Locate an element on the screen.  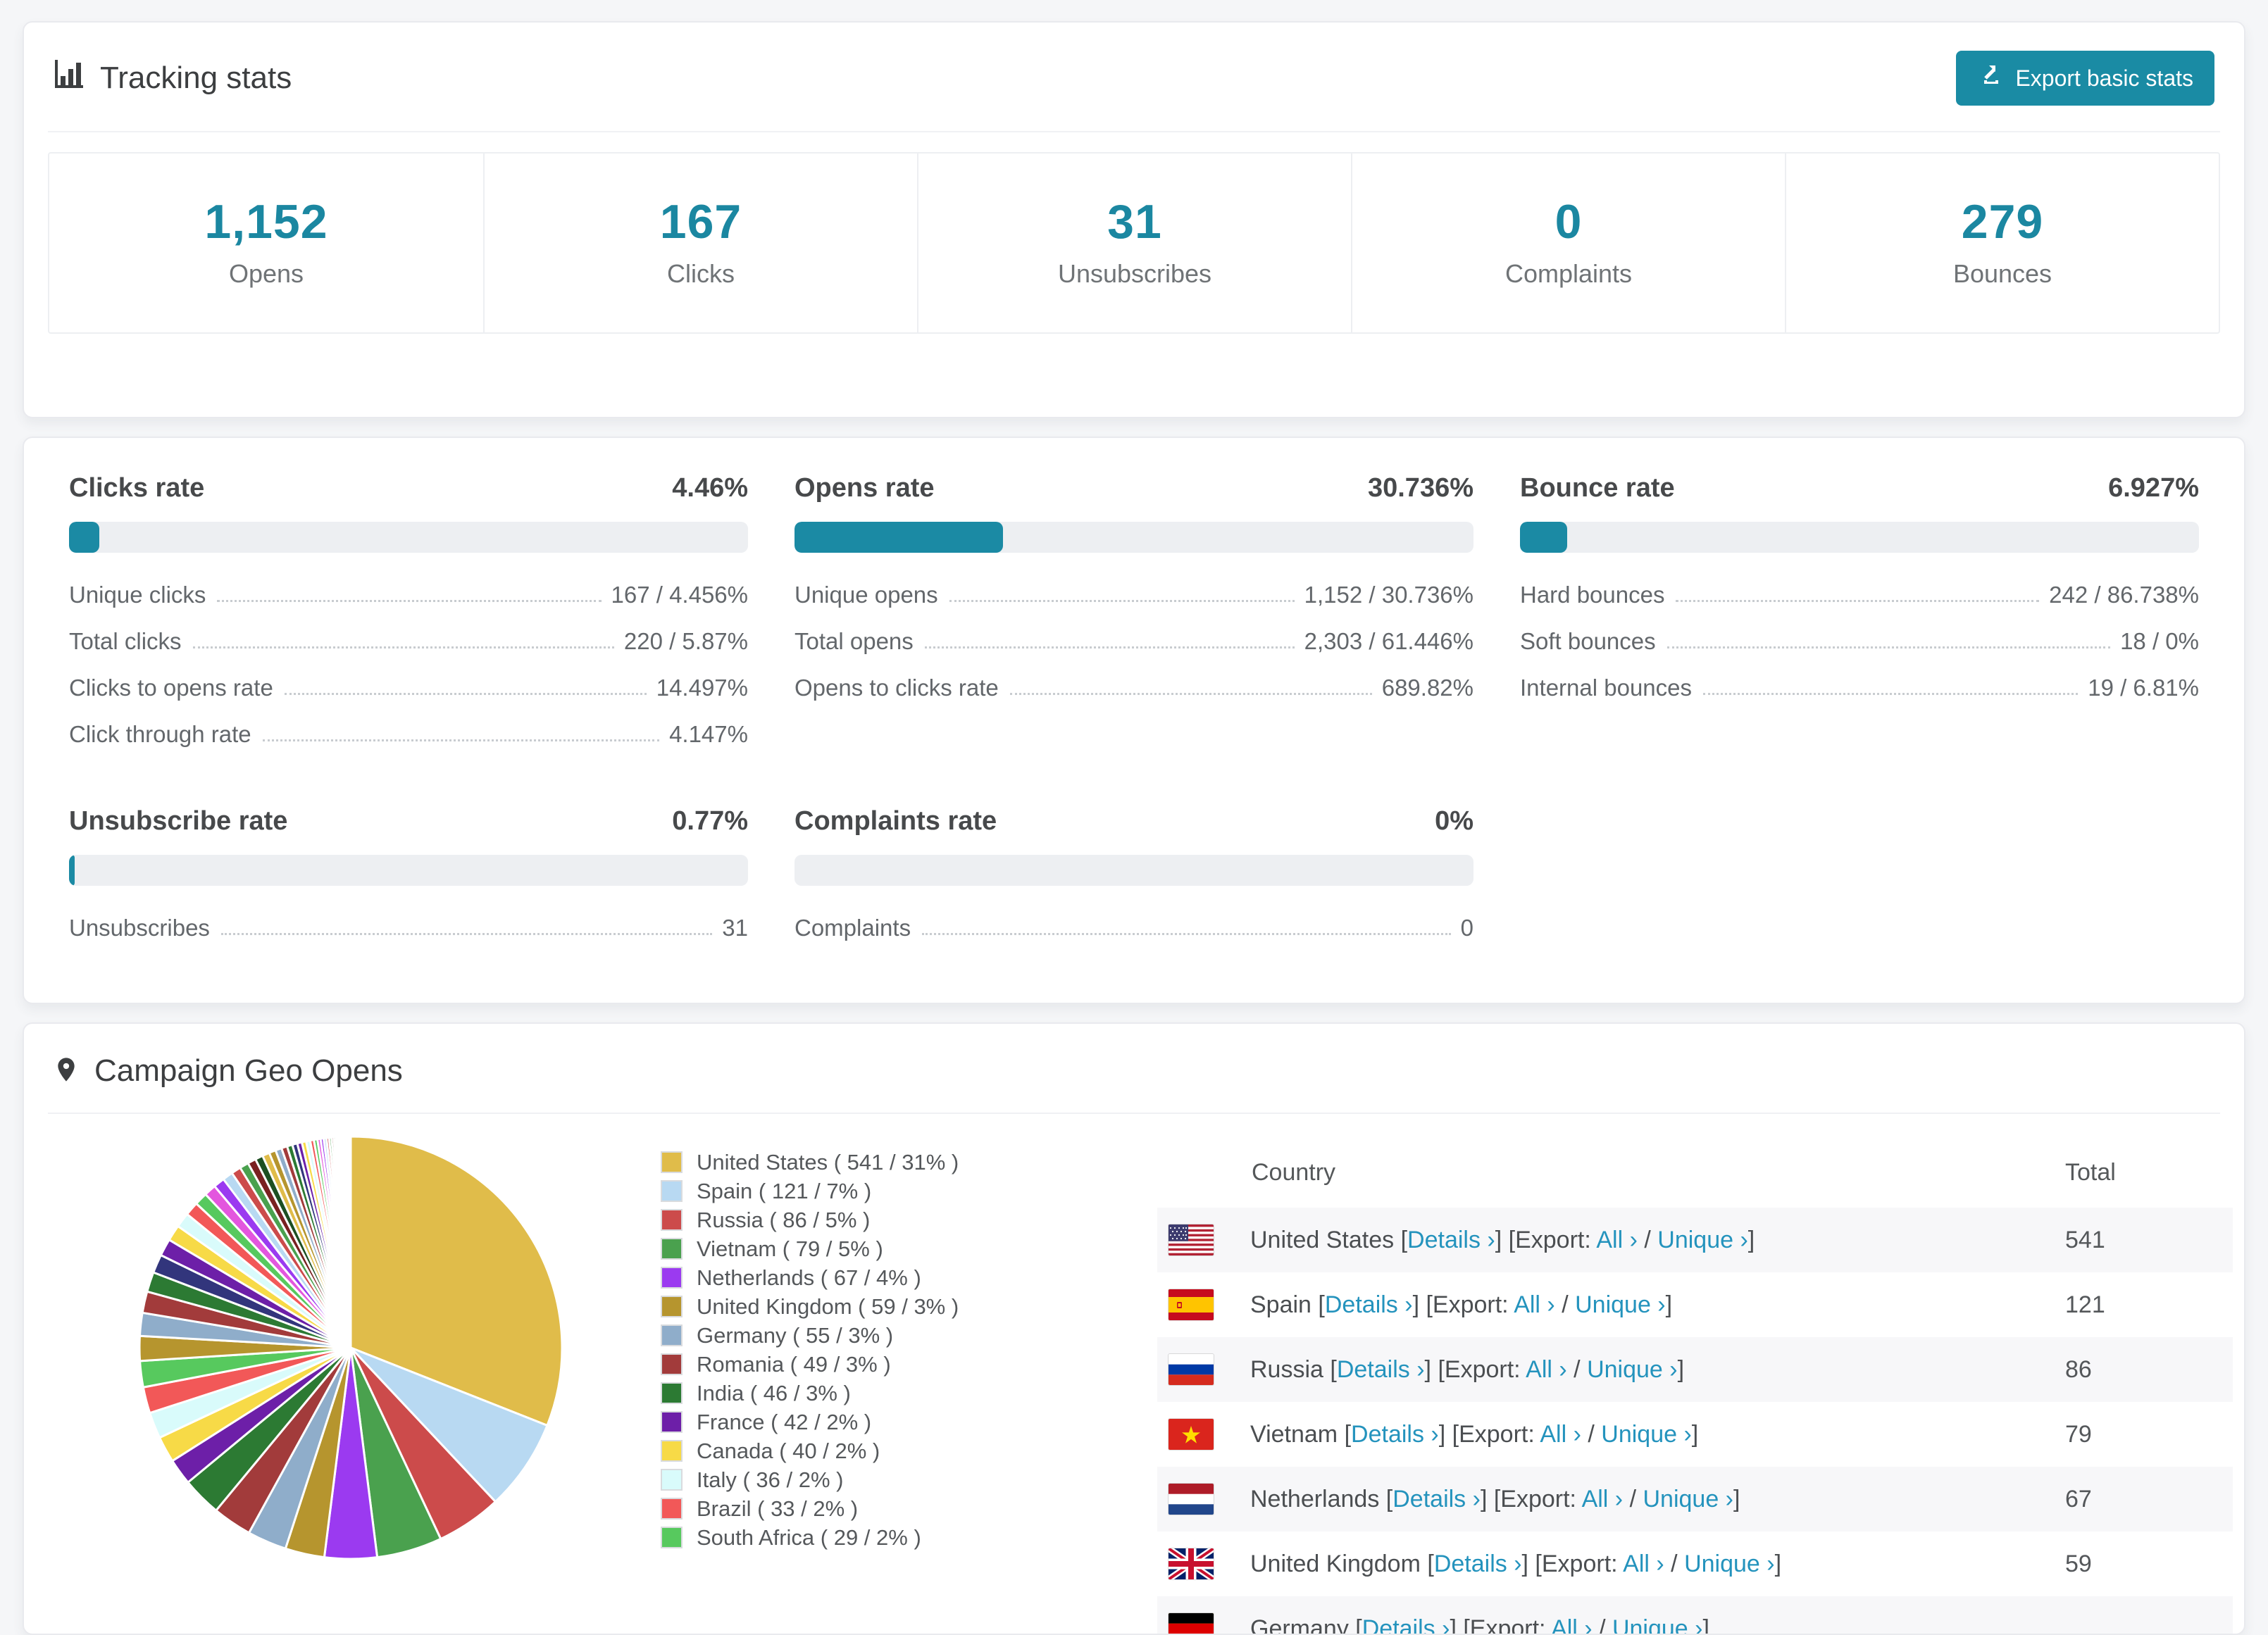
es-flag-icon is located at coordinates (1191, 1304).